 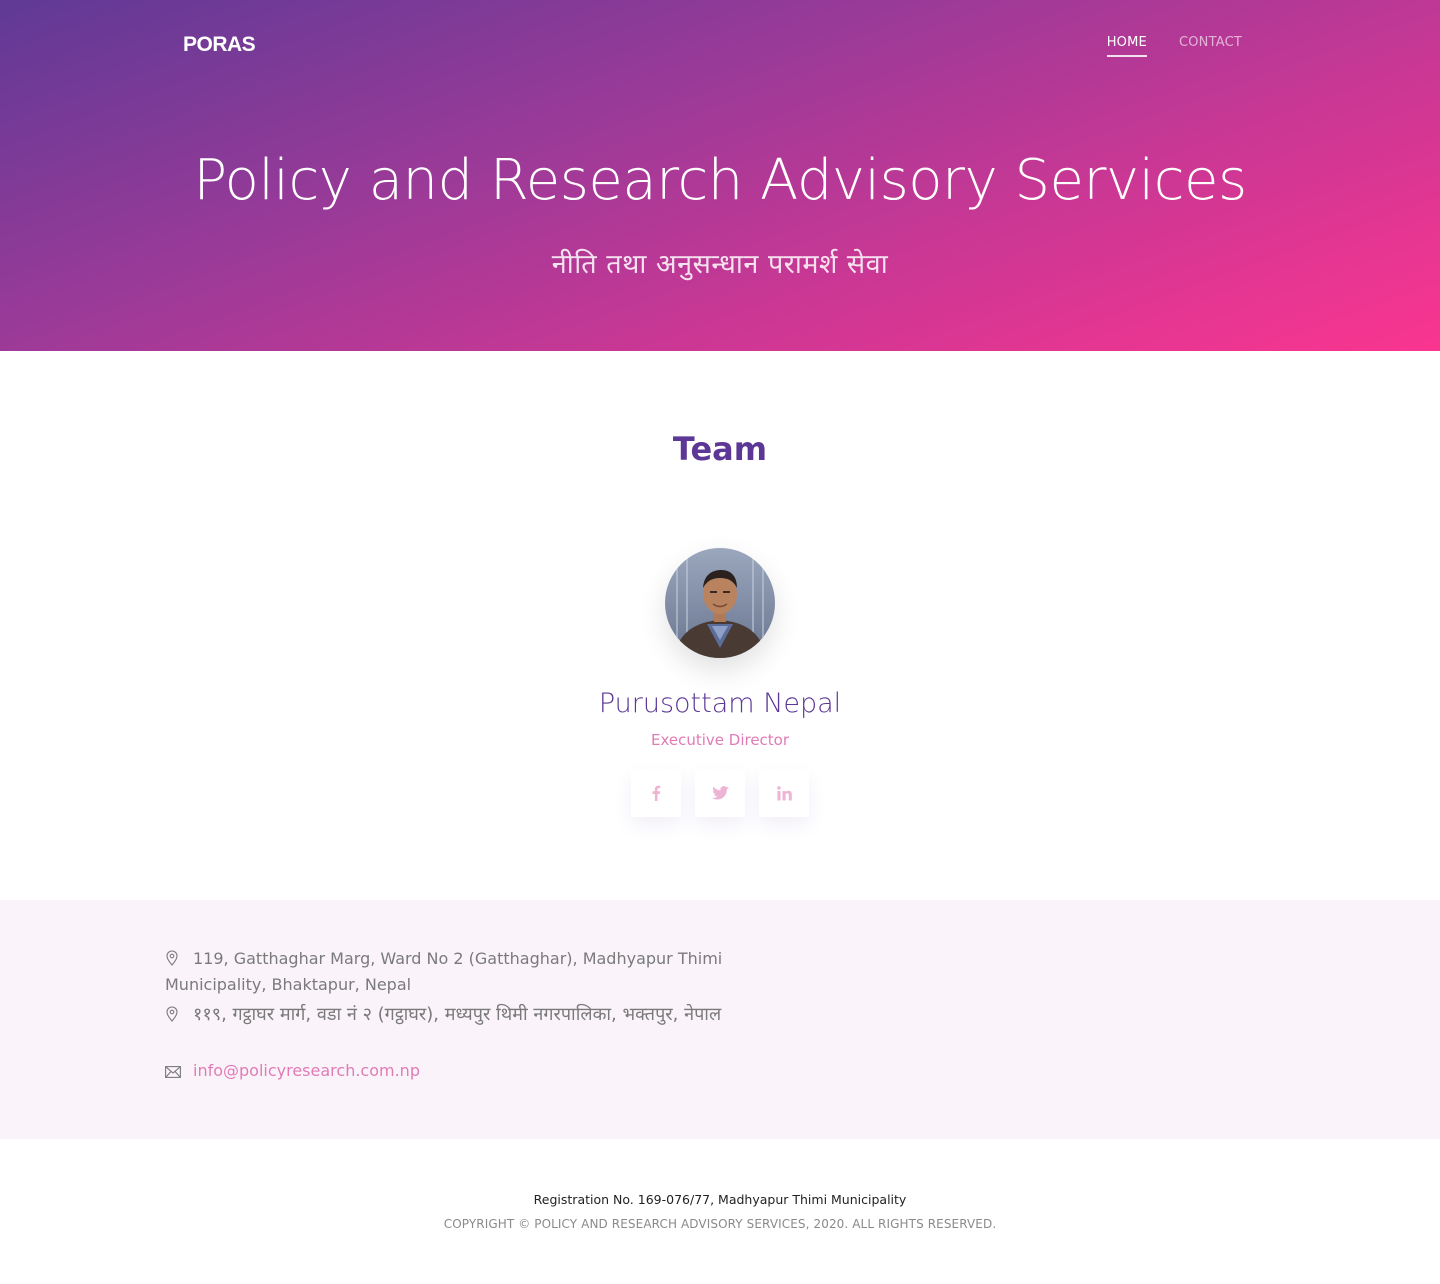 I want to click on member-social-links, so click(x=720, y=793).